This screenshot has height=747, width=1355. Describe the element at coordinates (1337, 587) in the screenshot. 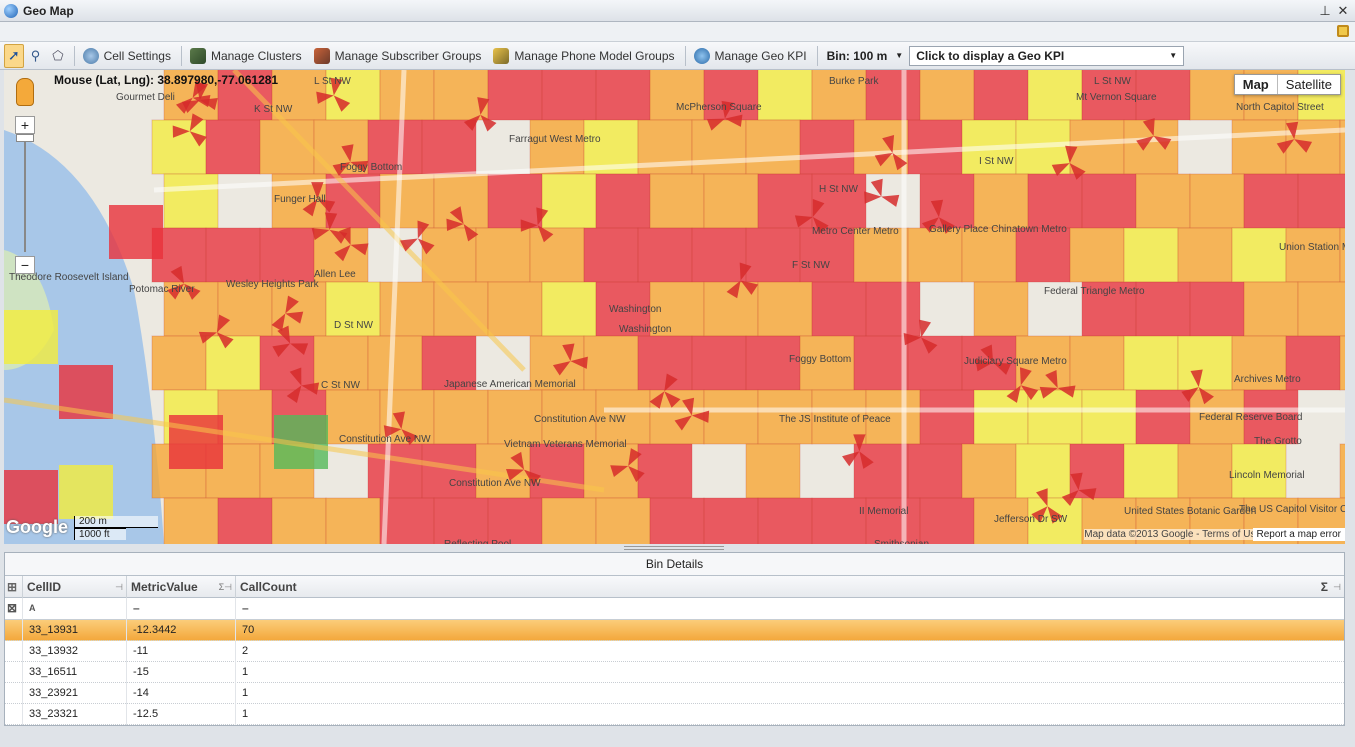

I see `pin-icon: ⊣` at that location.